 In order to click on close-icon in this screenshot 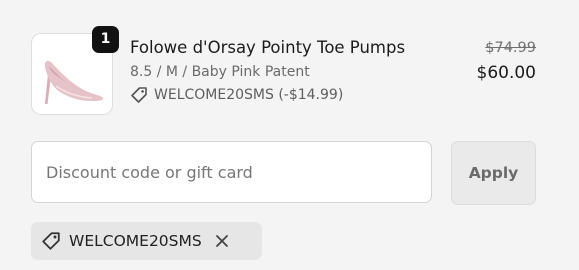, I will do `click(222, 241)`.